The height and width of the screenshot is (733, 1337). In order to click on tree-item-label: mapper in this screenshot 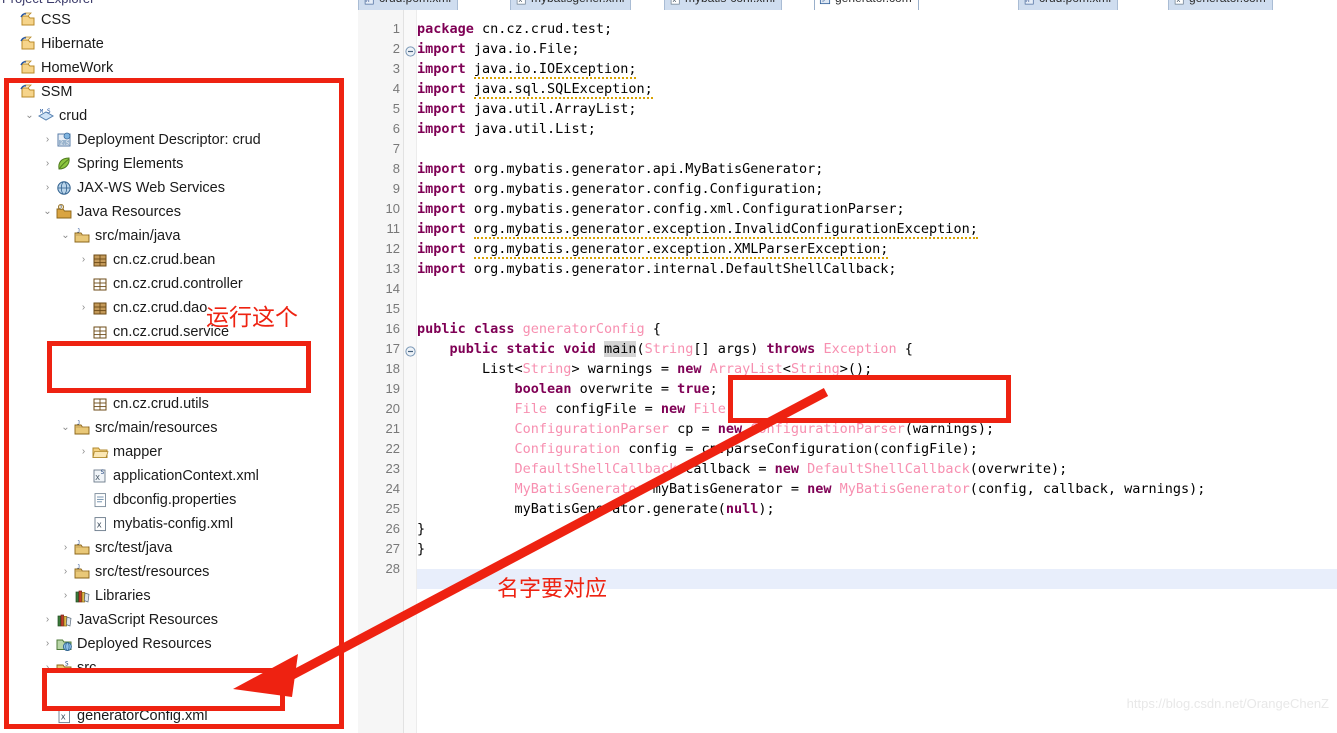, I will do `click(138, 452)`.